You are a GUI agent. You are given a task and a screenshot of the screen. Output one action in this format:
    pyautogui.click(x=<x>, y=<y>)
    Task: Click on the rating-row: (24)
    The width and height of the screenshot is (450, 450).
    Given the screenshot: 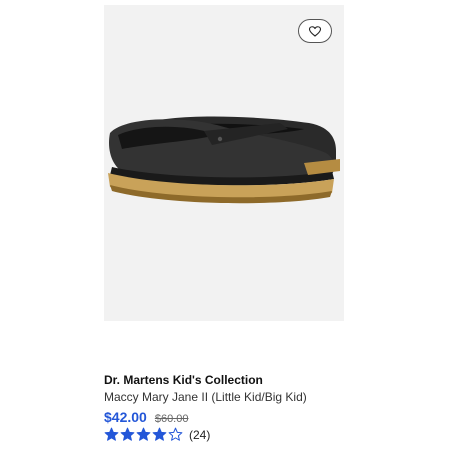 What is the action you would take?
    pyautogui.click(x=224, y=434)
    